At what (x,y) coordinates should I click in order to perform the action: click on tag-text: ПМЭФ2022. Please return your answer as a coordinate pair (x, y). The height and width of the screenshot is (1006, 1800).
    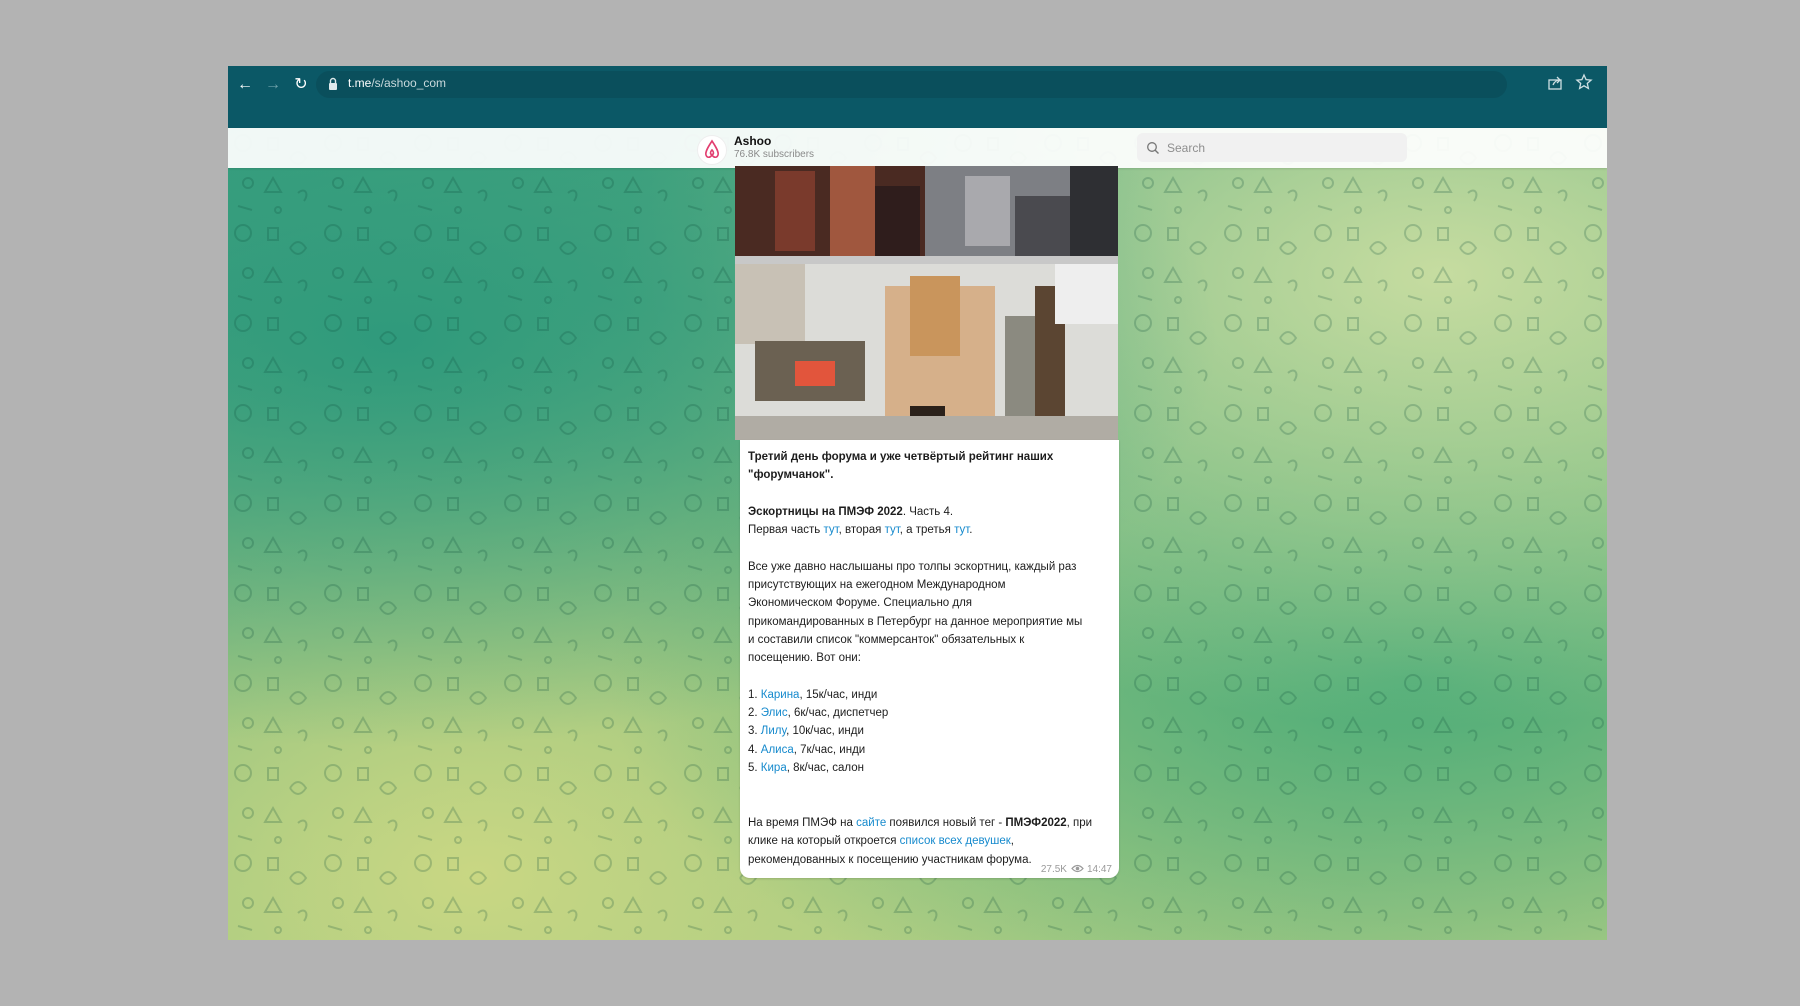
    Looking at the image, I should click on (1036, 822).